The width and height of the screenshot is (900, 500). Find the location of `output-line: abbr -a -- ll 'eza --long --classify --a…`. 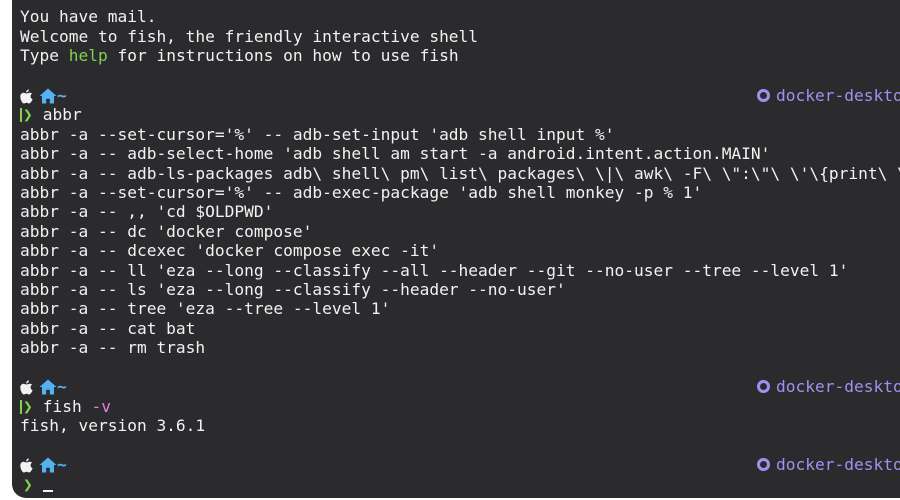

output-line: abbr -a -- ll 'eza --long --classify --a… is located at coordinates (434, 270).